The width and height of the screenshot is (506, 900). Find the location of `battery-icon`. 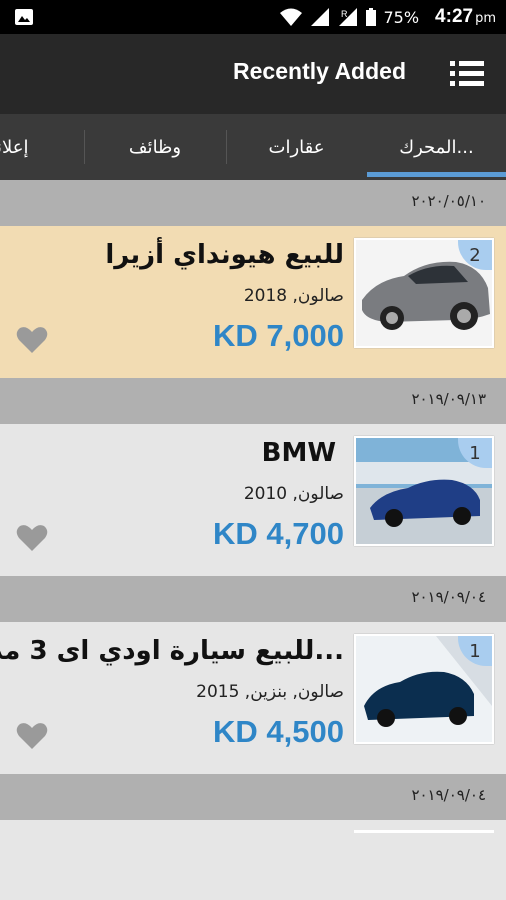

battery-icon is located at coordinates (371, 17).